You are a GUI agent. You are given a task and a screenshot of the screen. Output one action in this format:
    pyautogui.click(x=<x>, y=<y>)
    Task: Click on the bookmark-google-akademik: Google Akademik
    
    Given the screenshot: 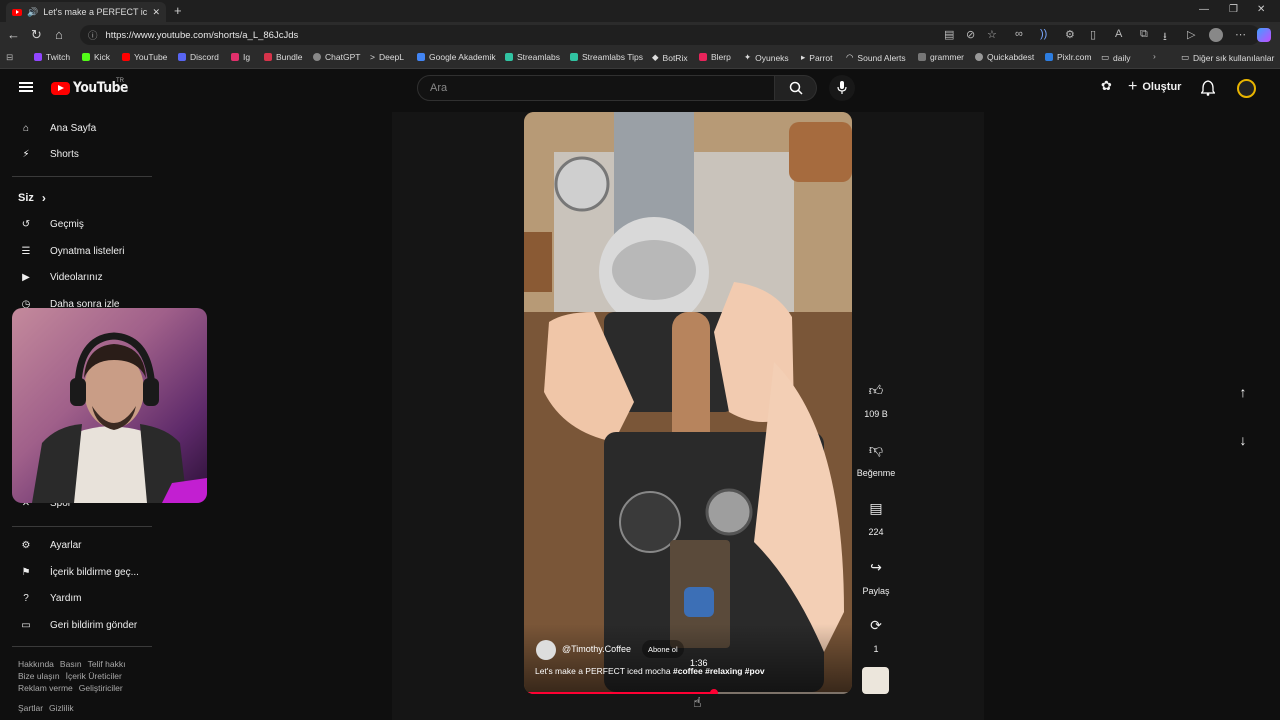 What is the action you would take?
    pyautogui.click(x=456, y=57)
    